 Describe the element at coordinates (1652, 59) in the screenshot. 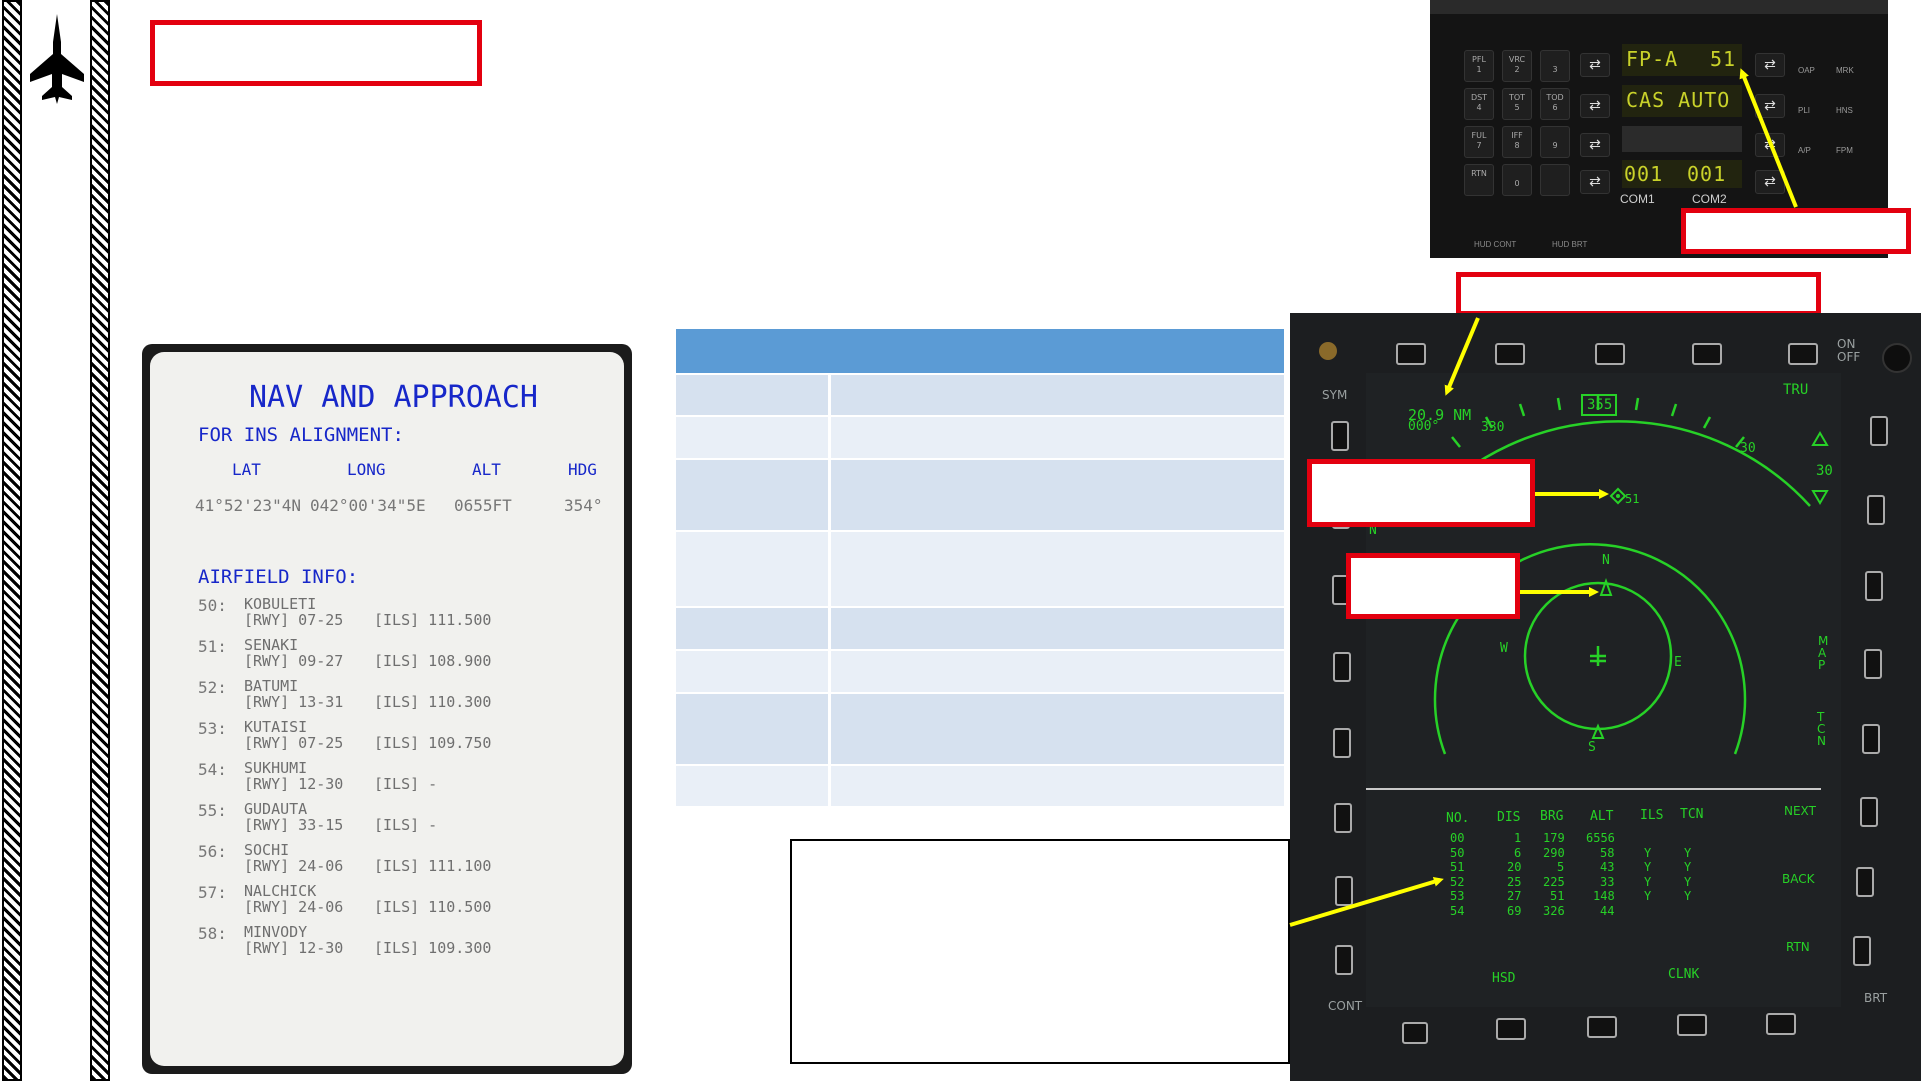

I see `ufc-line1-mode: FP-A` at that location.